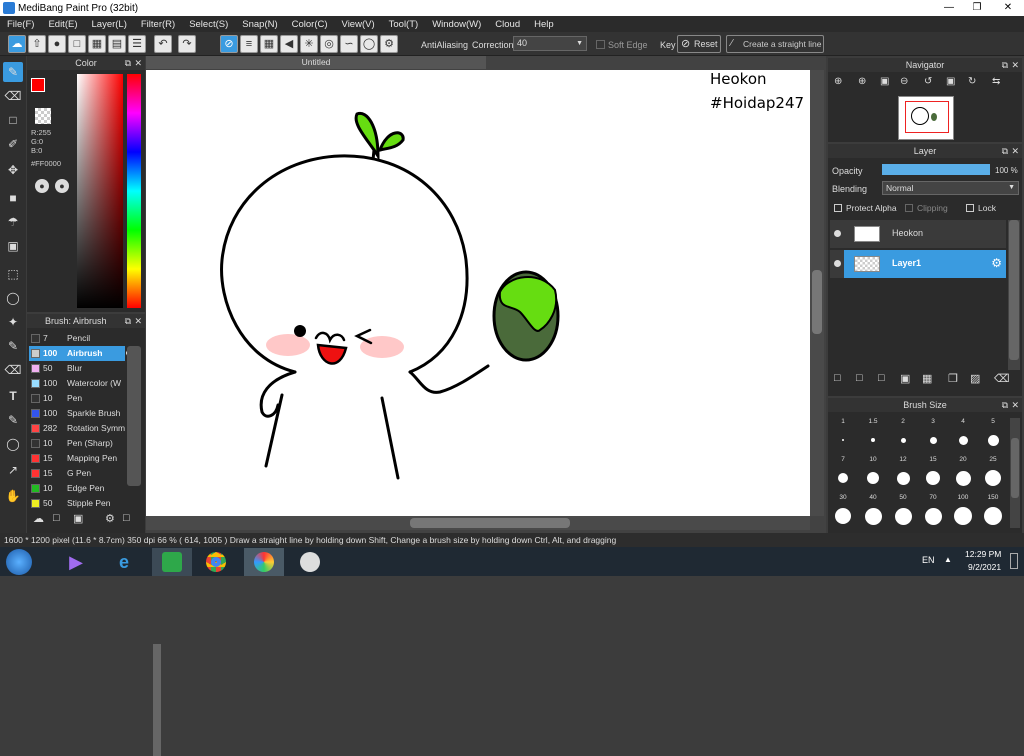 The width and height of the screenshot is (1024, 756). I want to click on brush-item: 50 Stipple Pen, so click(77, 503).